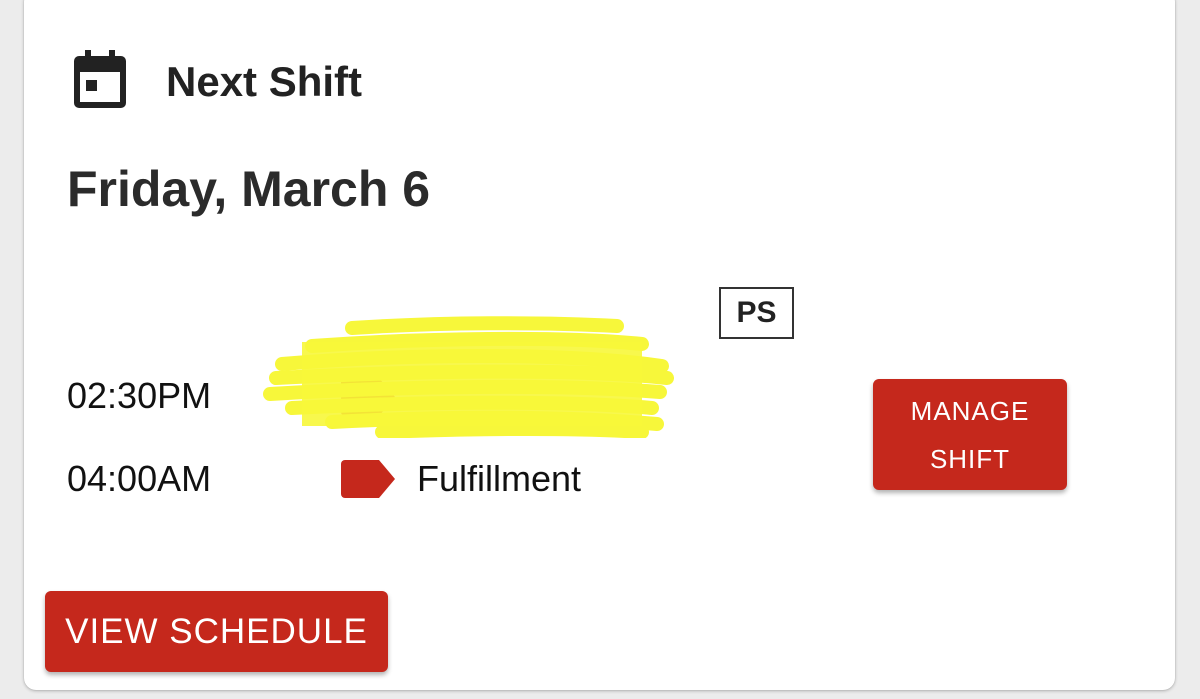  I want to click on manage-shift-label: MANAGE SHIFT, so click(970, 434).